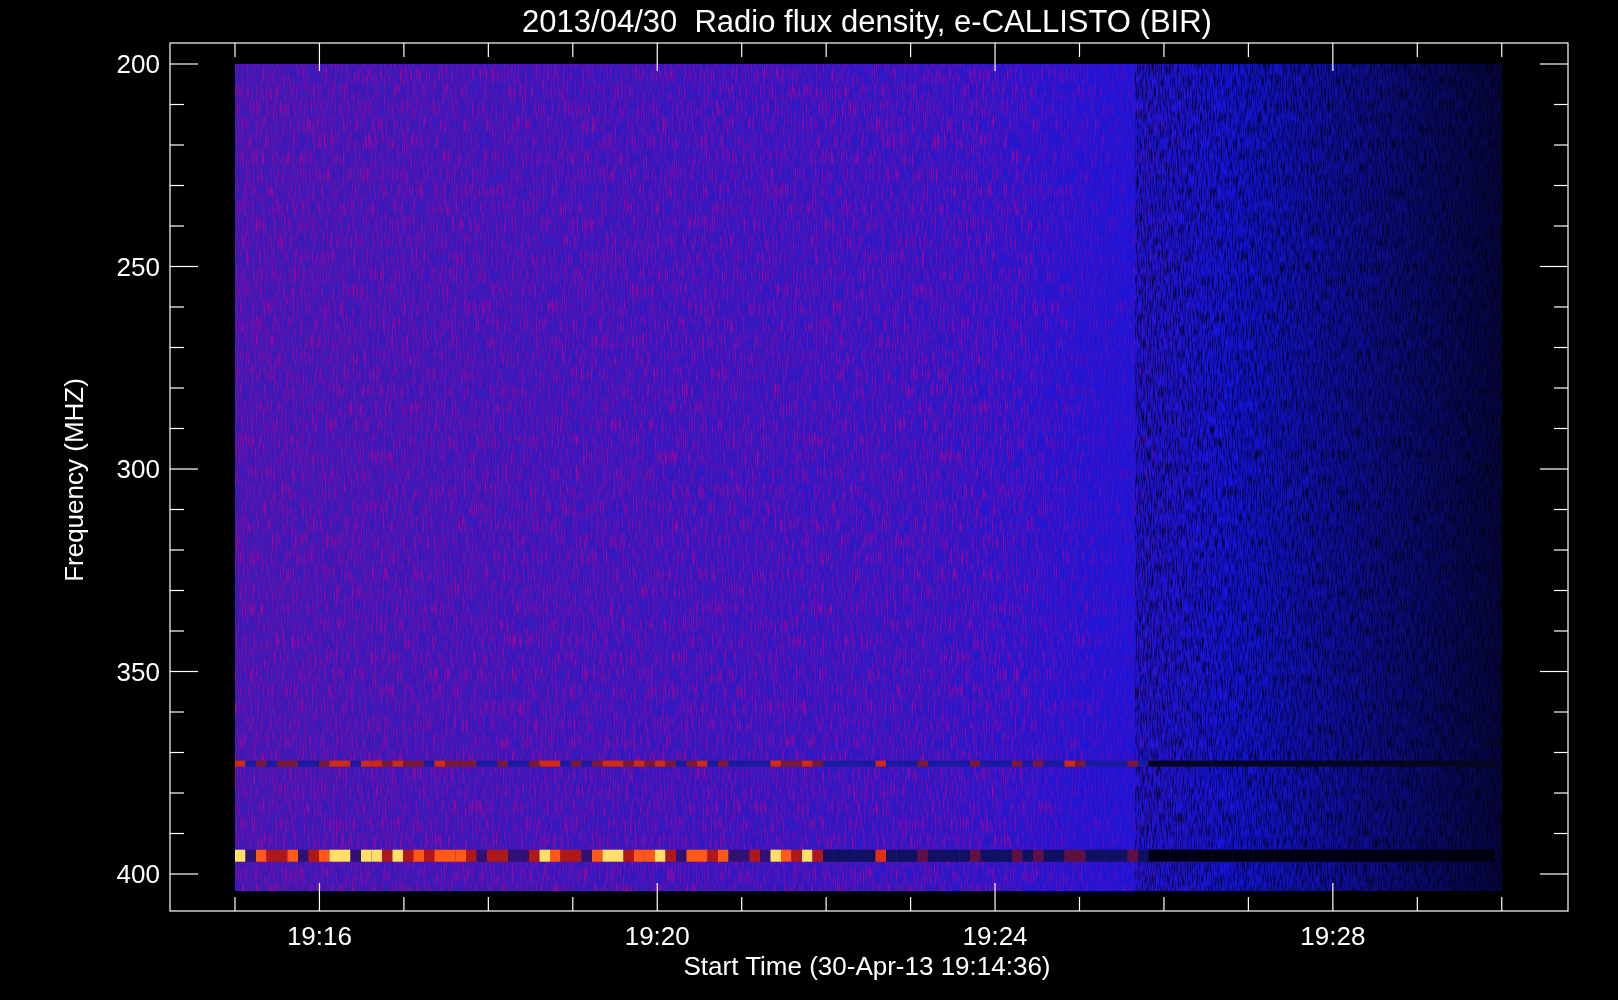  I want to click on axis-label: Frequency (MHZ), so click(74, 480).